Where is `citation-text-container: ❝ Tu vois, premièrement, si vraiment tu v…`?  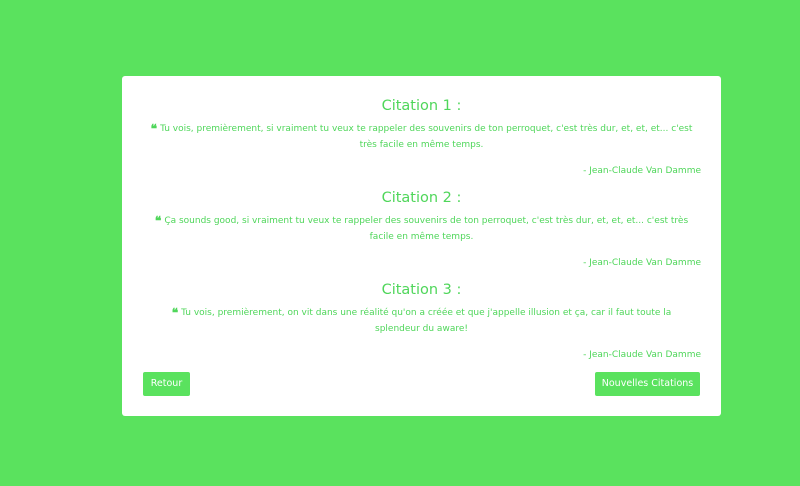 citation-text-container: ❝ Tu vois, premièrement, si vraiment tu v… is located at coordinates (421, 137).